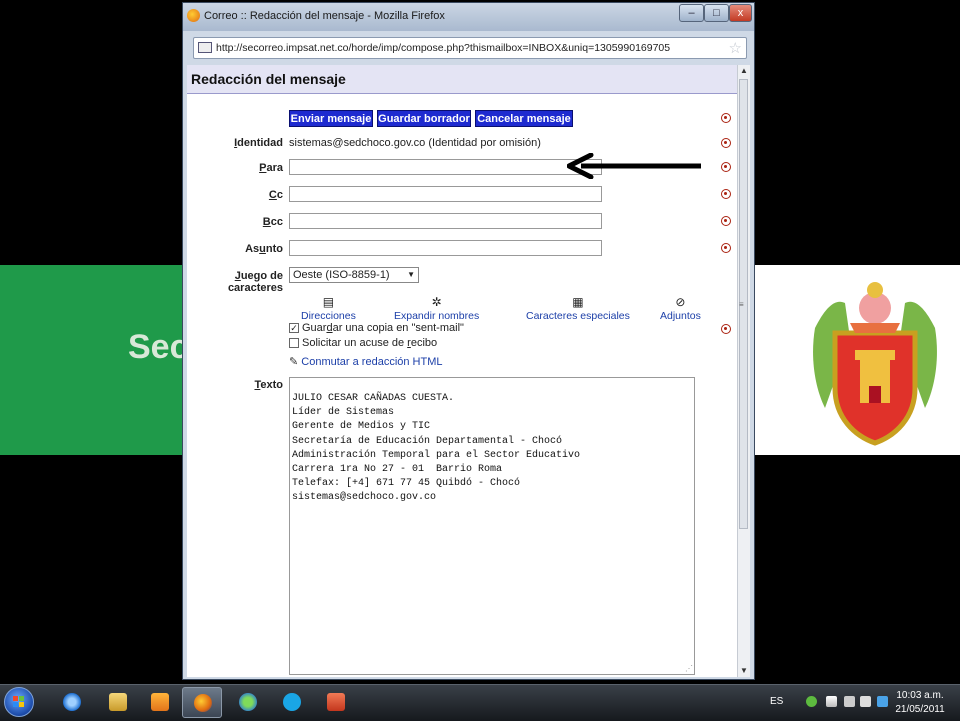 The width and height of the screenshot is (960, 721). I want to click on powerpoint-icon, so click(336, 702).